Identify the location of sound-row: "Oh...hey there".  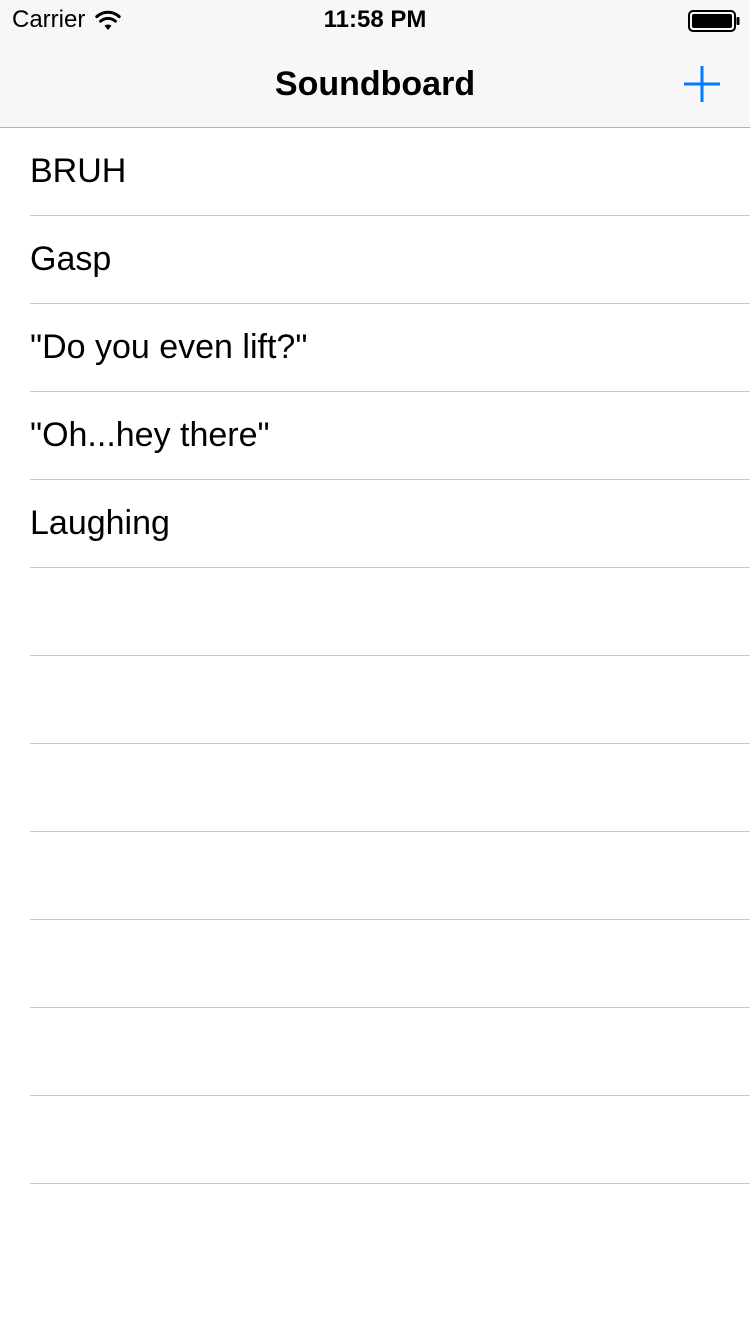
(390, 436).